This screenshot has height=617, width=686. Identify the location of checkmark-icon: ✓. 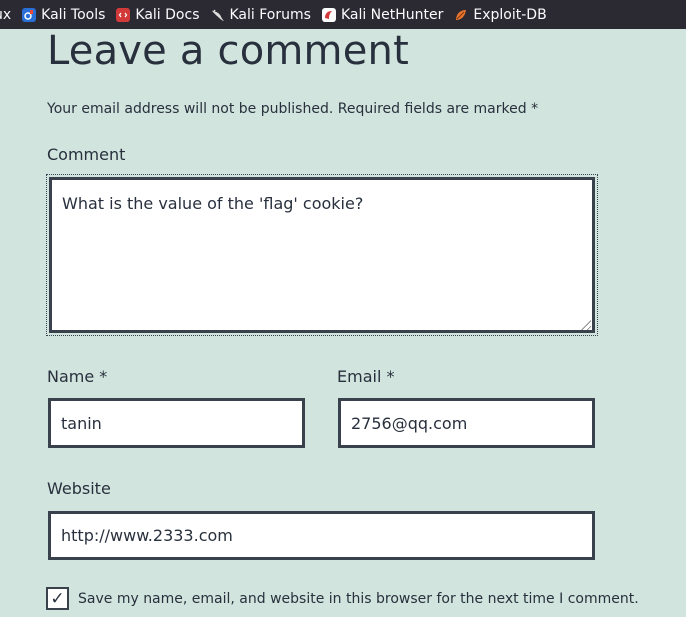
(57, 598).